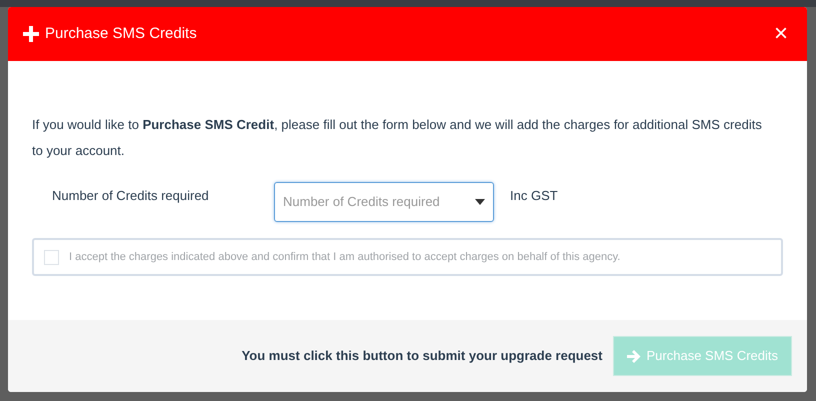  What do you see at coordinates (51, 257) in the screenshot?
I see `accept-checkbox` at bounding box center [51, 257].